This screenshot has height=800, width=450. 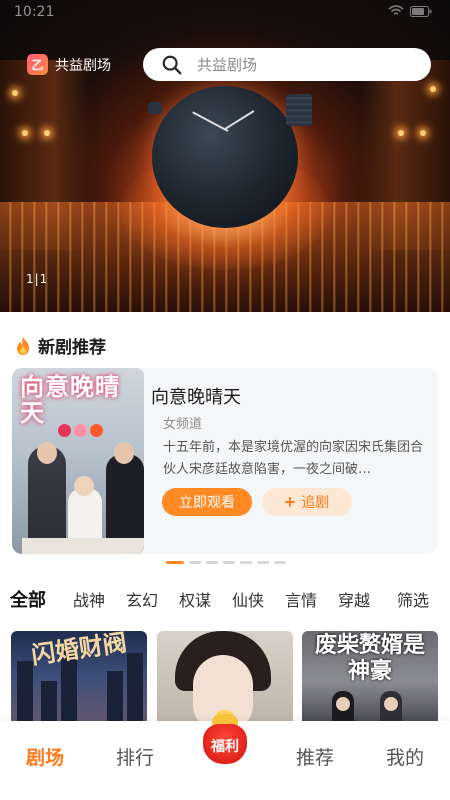 What do you see at coordinates (354, 599) in the screenshot?
I see `tab-time-travel: 穿越` at bounding box center [354, 599].